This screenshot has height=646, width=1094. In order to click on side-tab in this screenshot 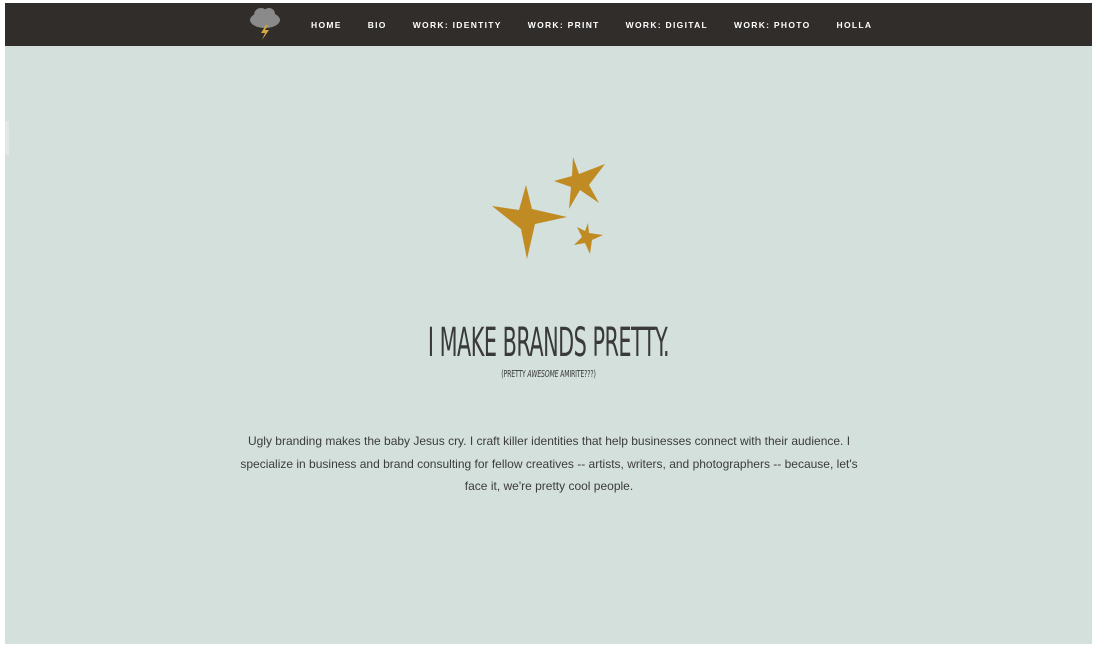, I will do `click(7, 138)`.